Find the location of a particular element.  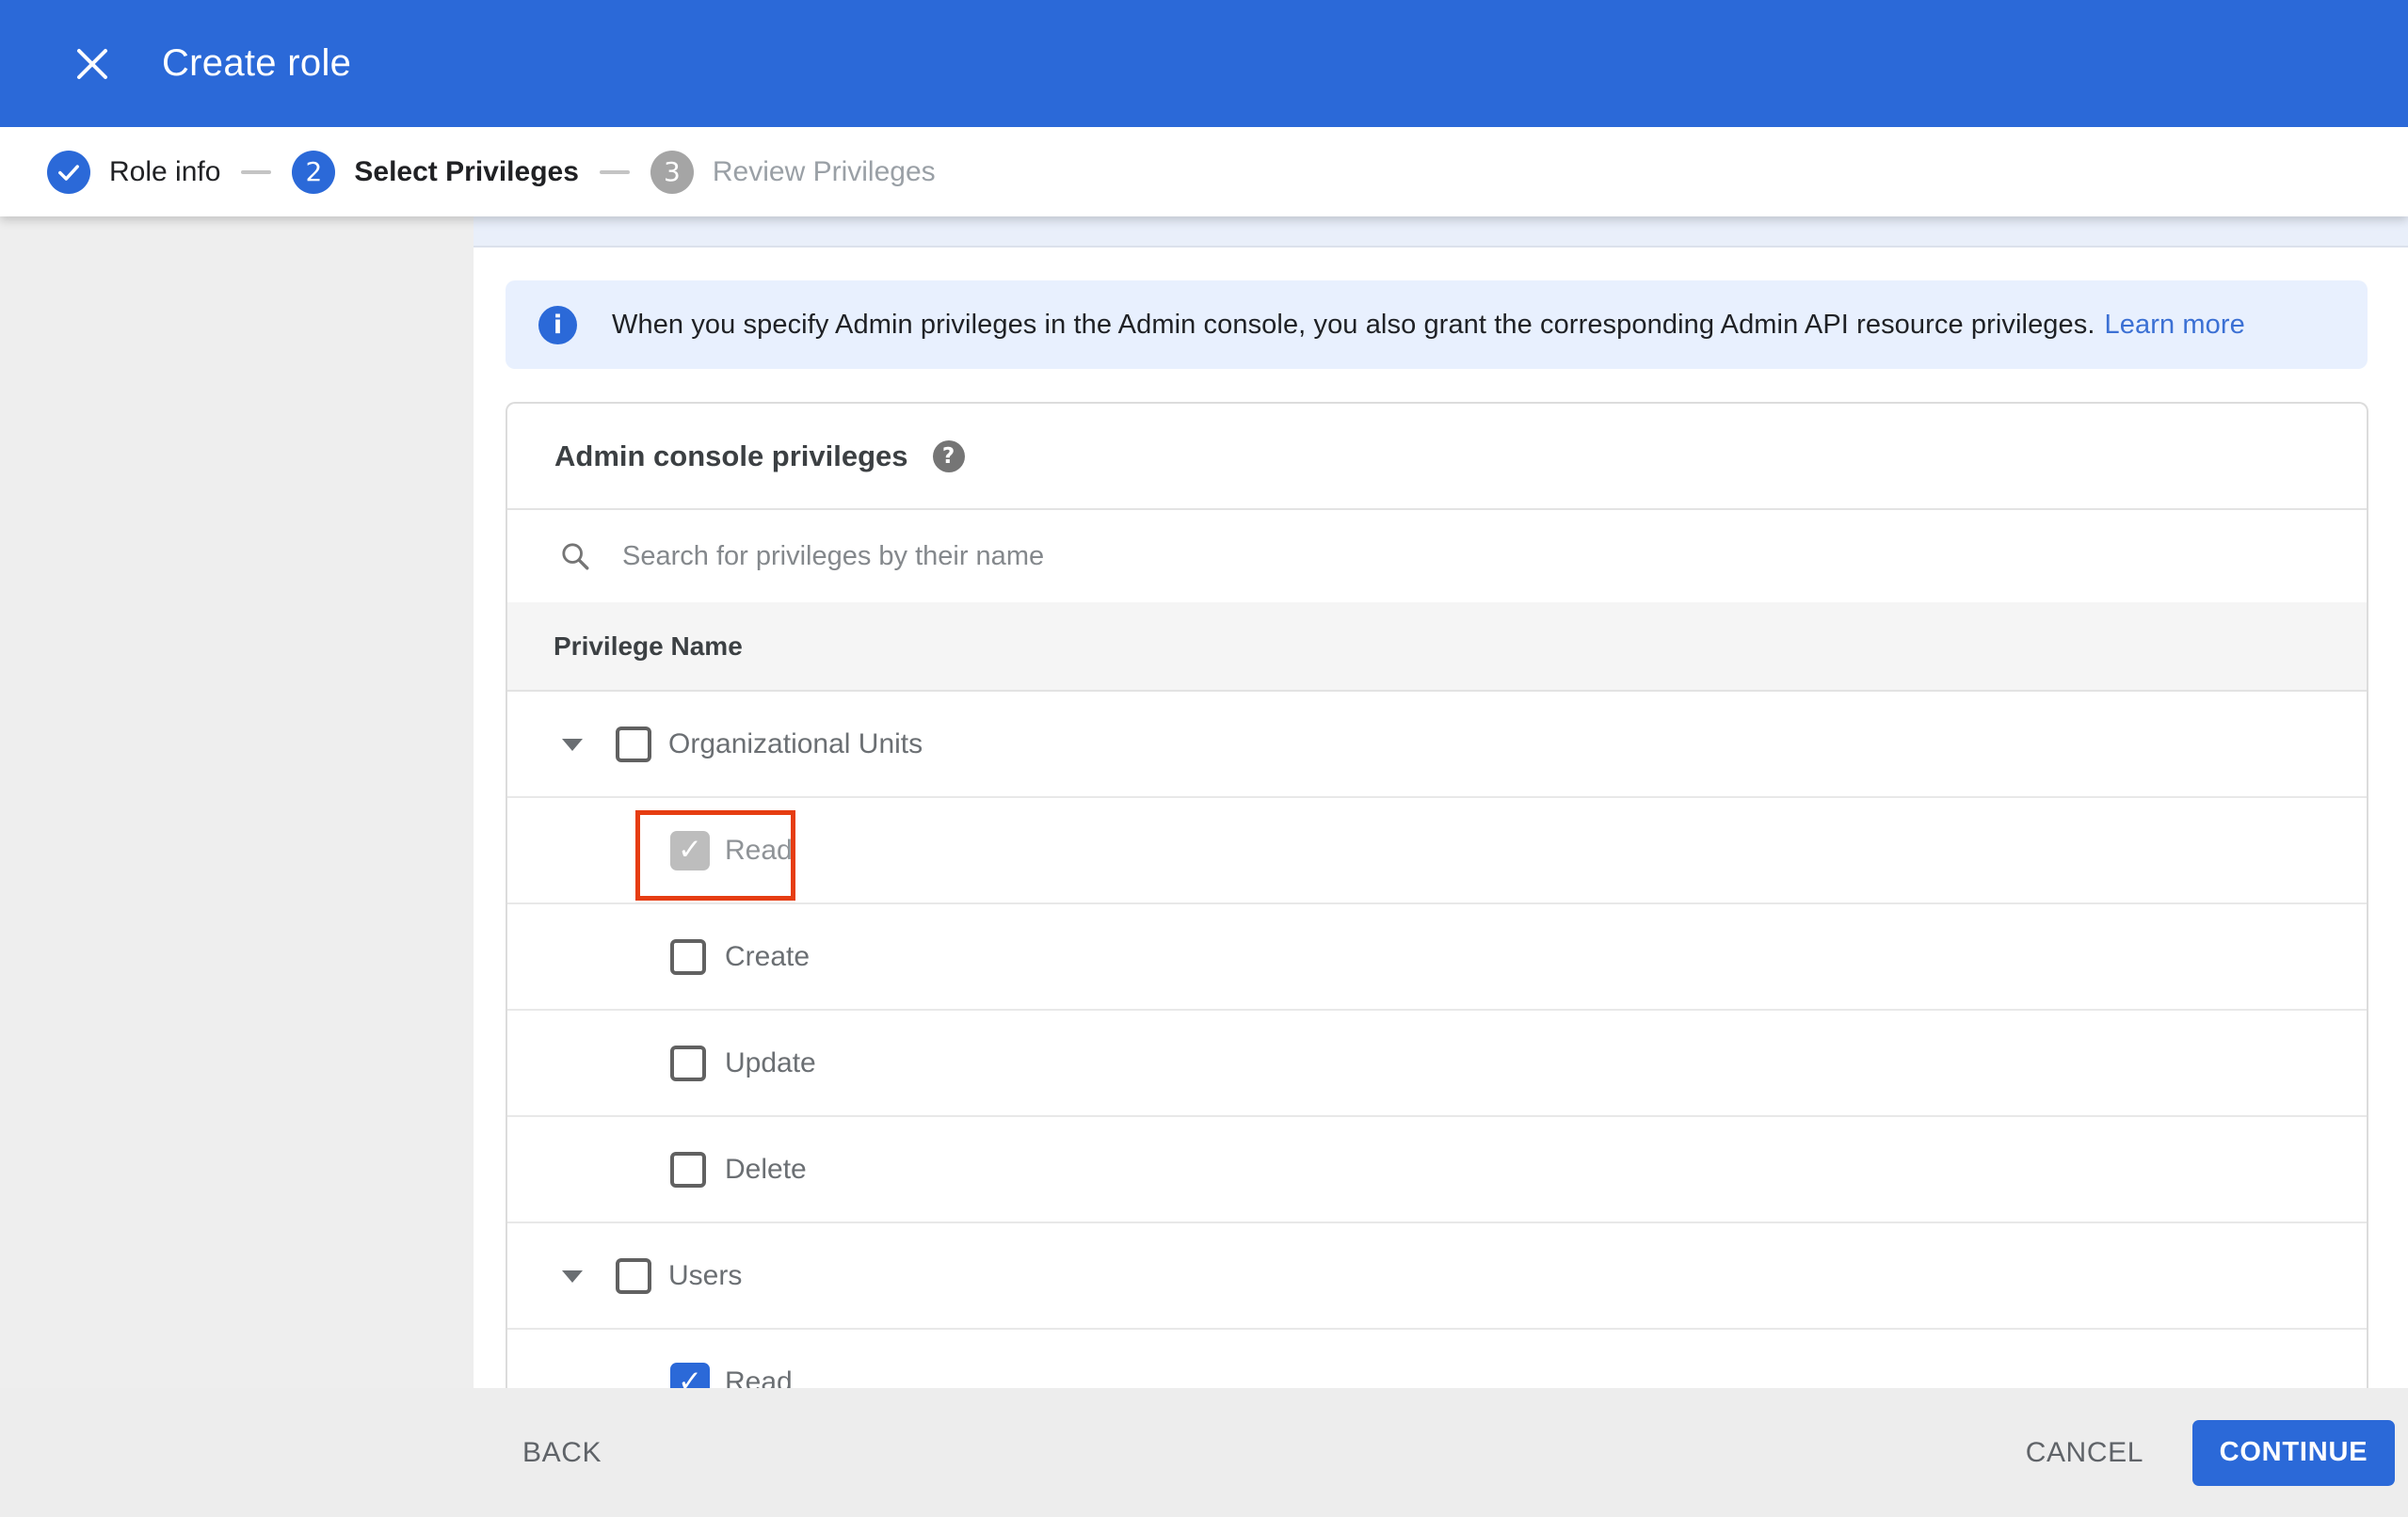

step-select-privileges: 2 Select Privileges is located at coordinates (435, 172).